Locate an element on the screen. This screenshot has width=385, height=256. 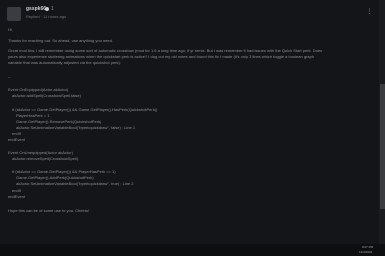
code-line: Event OnUnequipped(Actor akActor) is located at coordinates (40, 152).